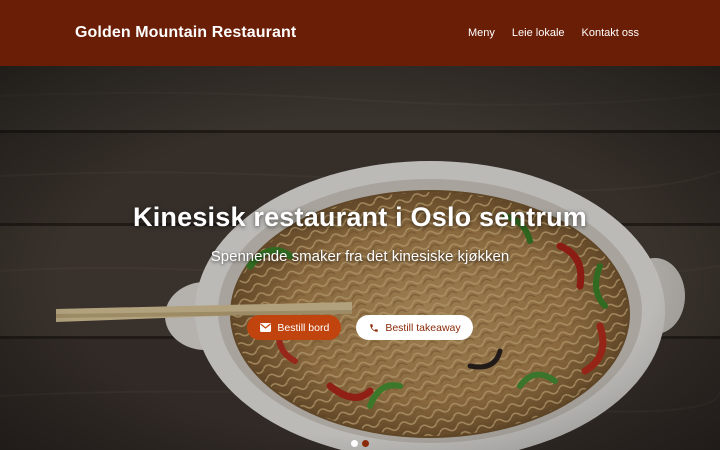 The image size is (720, 450). I want to click on main-nav: Meny Leie lokale Kontakt oss, so click(553, 33).